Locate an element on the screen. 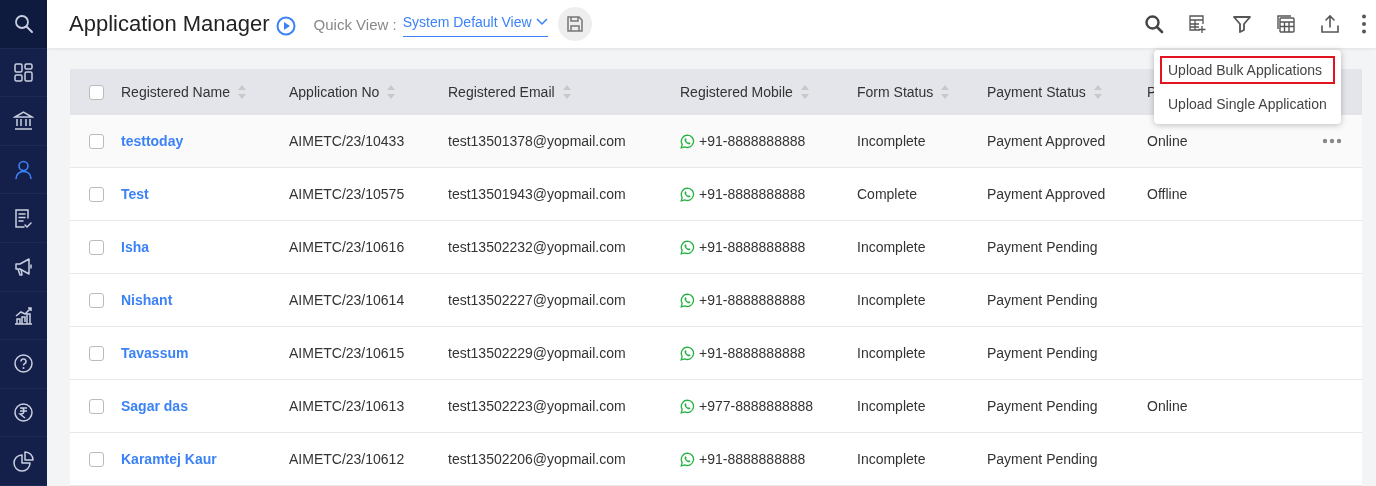 Image resolution: width=1376 pixels, height=486 pixels. table-cell-text: AIMETC/23/10575 is located at coordinates (347, 194).